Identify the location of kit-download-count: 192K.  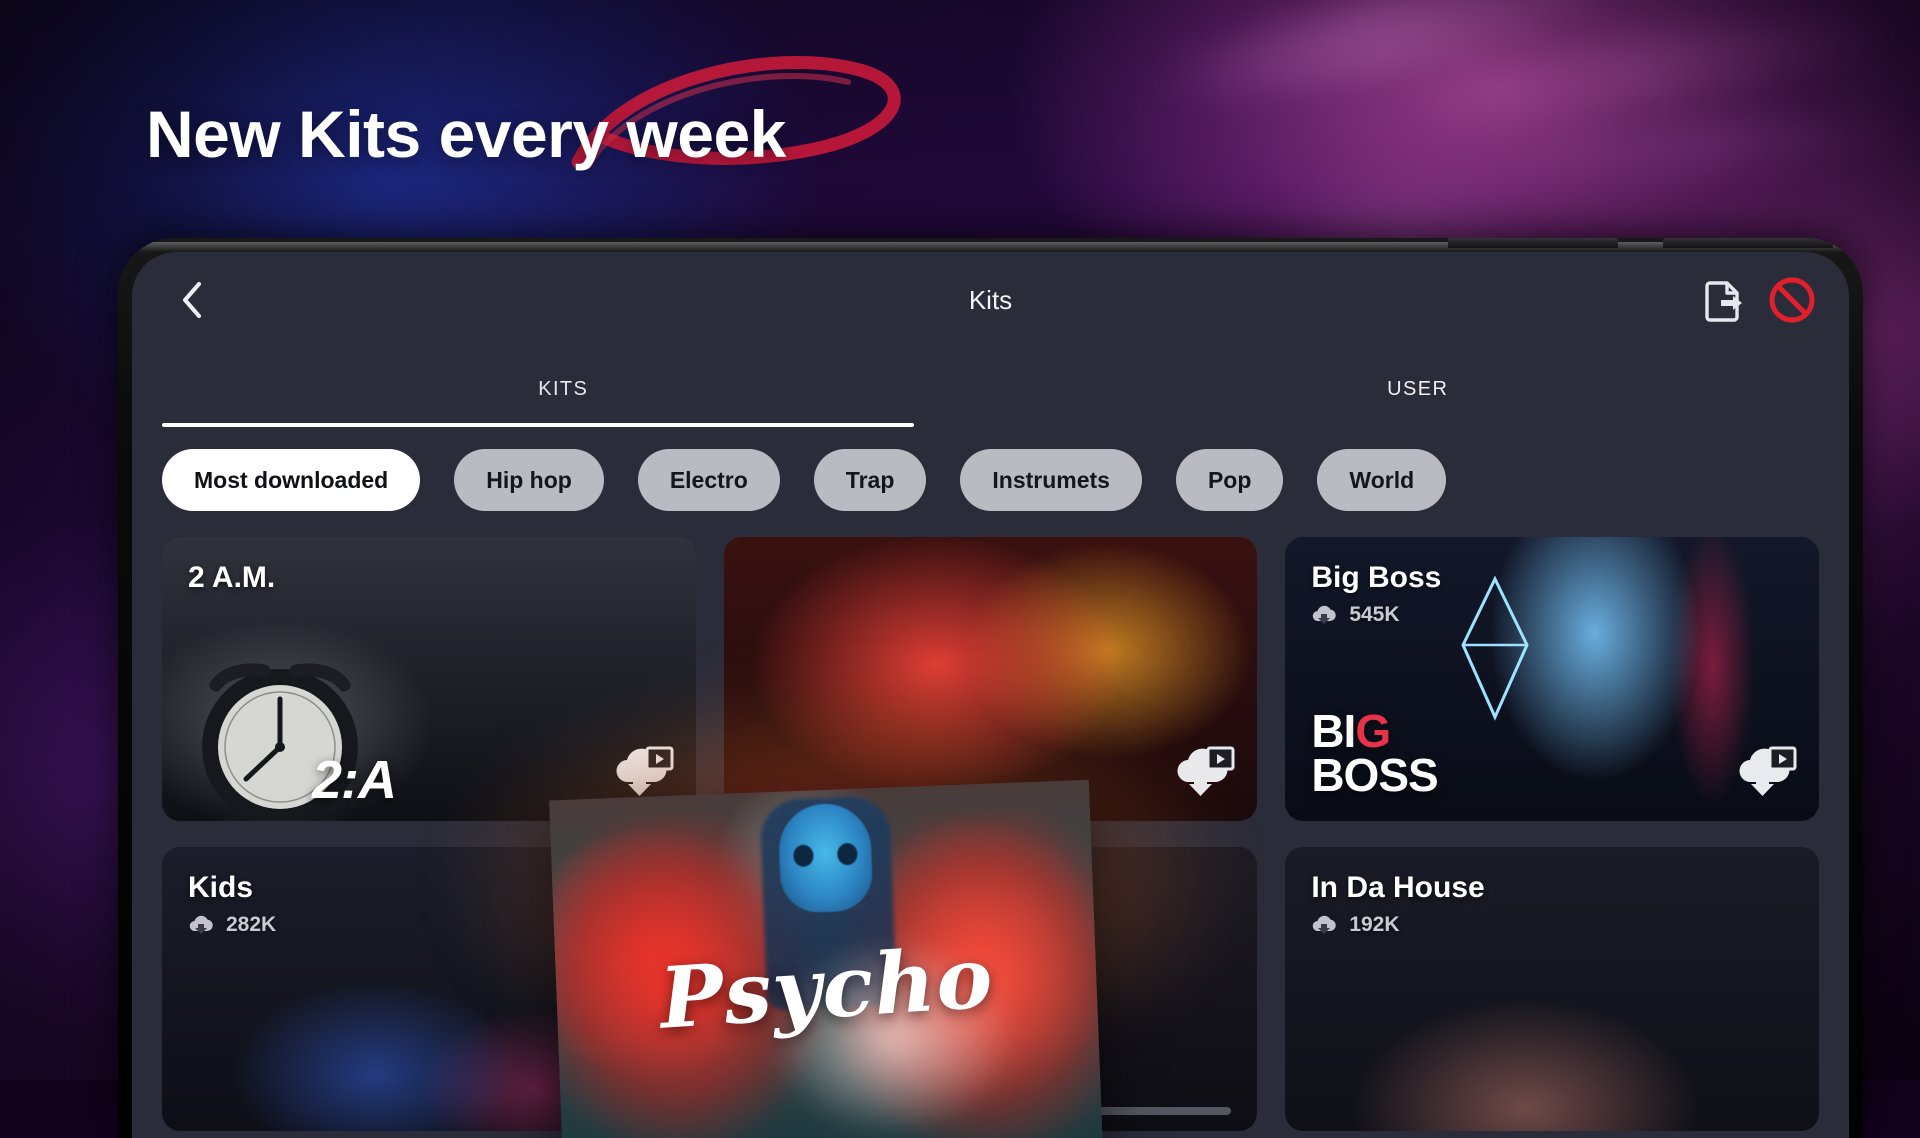
(1374, 925).